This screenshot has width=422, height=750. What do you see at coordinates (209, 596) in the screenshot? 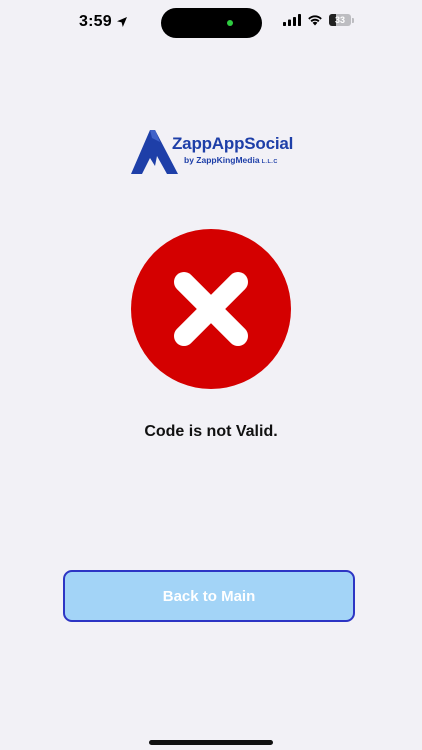
I see `back-to-main-button: Back to Main` at bounding box center [209, 596].